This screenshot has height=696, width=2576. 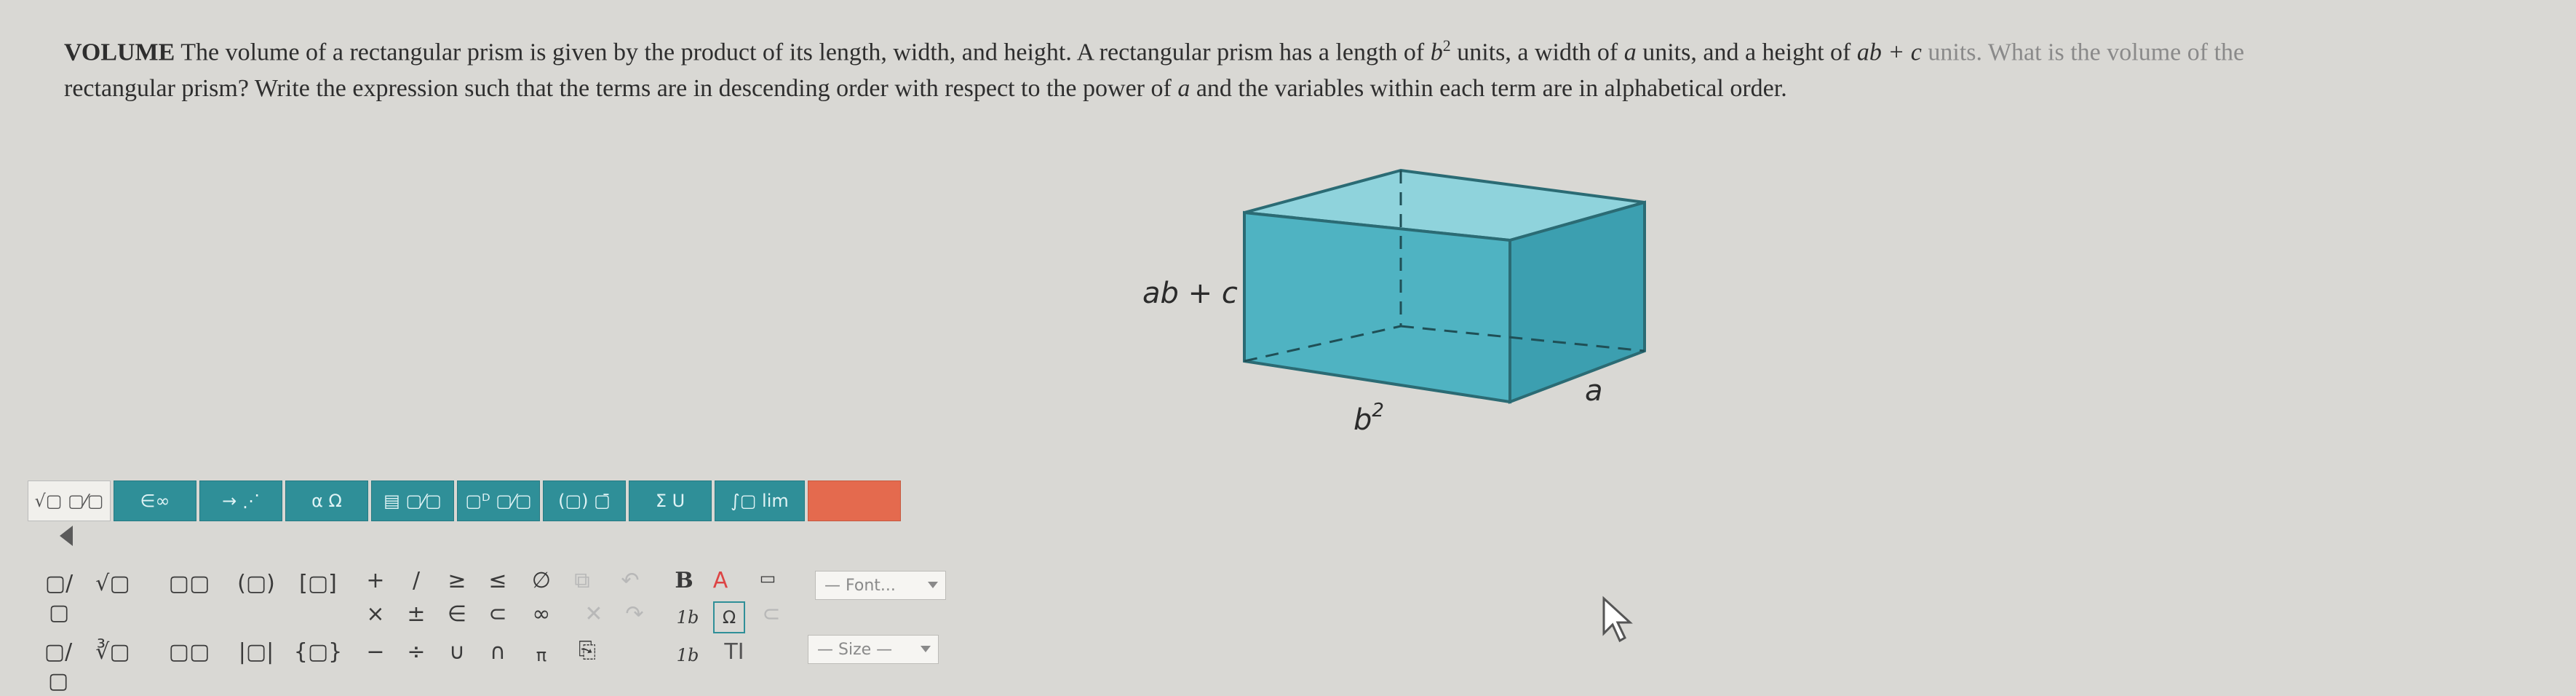 What do you see at coordinates (112, 583) in the screenshot?
I see `square-root-button: √▢` at bounding box center [112, 583].